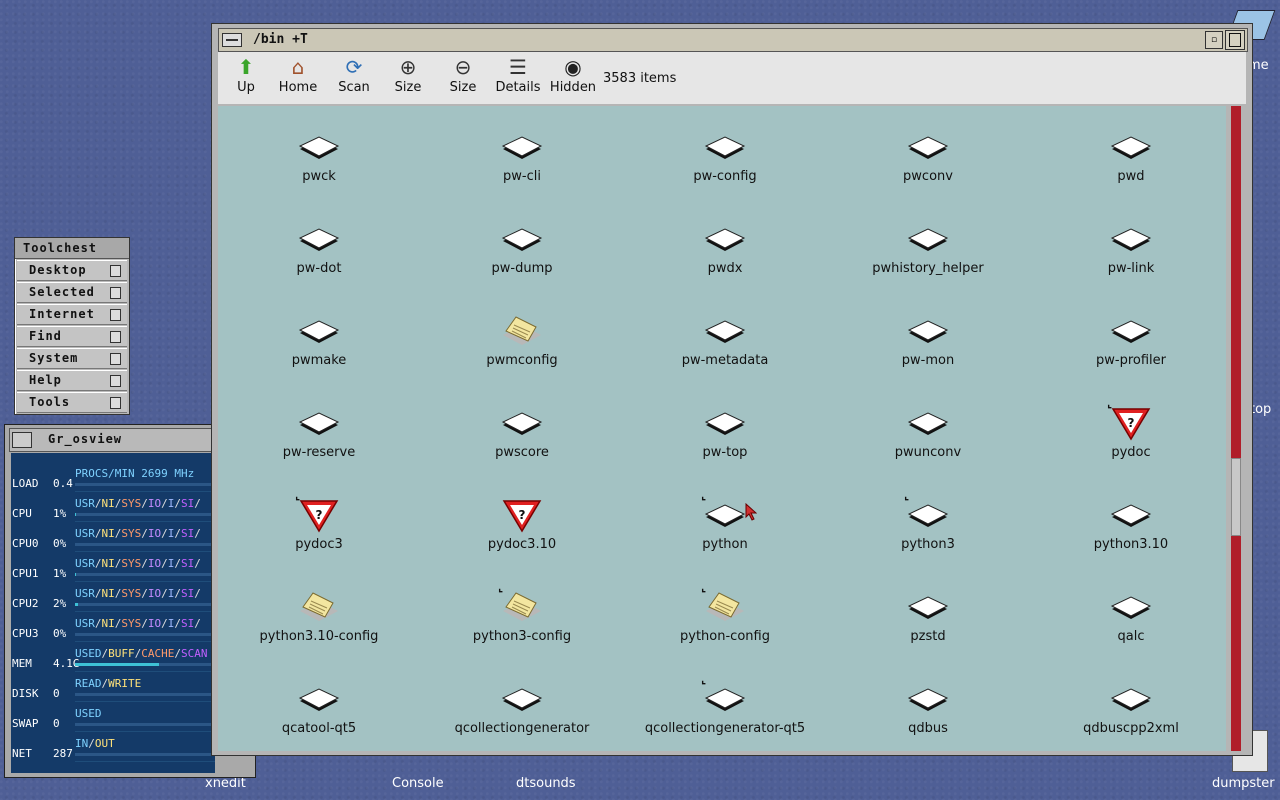 The height and width of the screenshot is (800, 1280). I want to click on osview-metric-label: CPU, so click(22, 513).